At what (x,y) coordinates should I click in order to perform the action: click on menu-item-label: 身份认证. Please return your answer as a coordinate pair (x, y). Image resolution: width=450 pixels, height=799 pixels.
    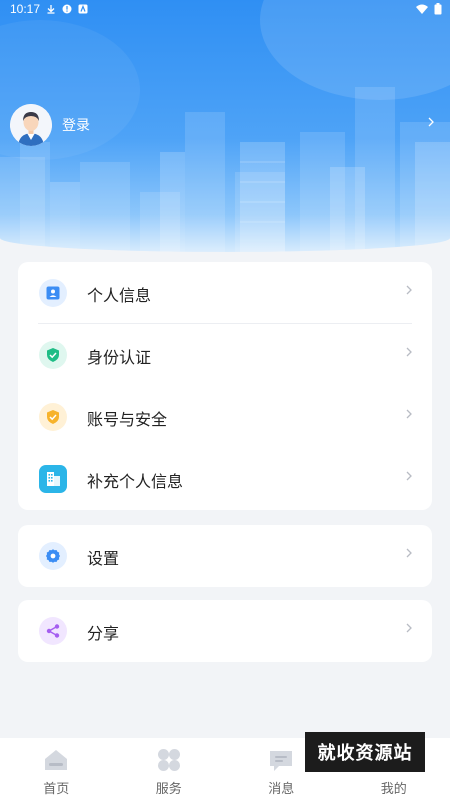
    Looking at the image, I should click on (119, 357).